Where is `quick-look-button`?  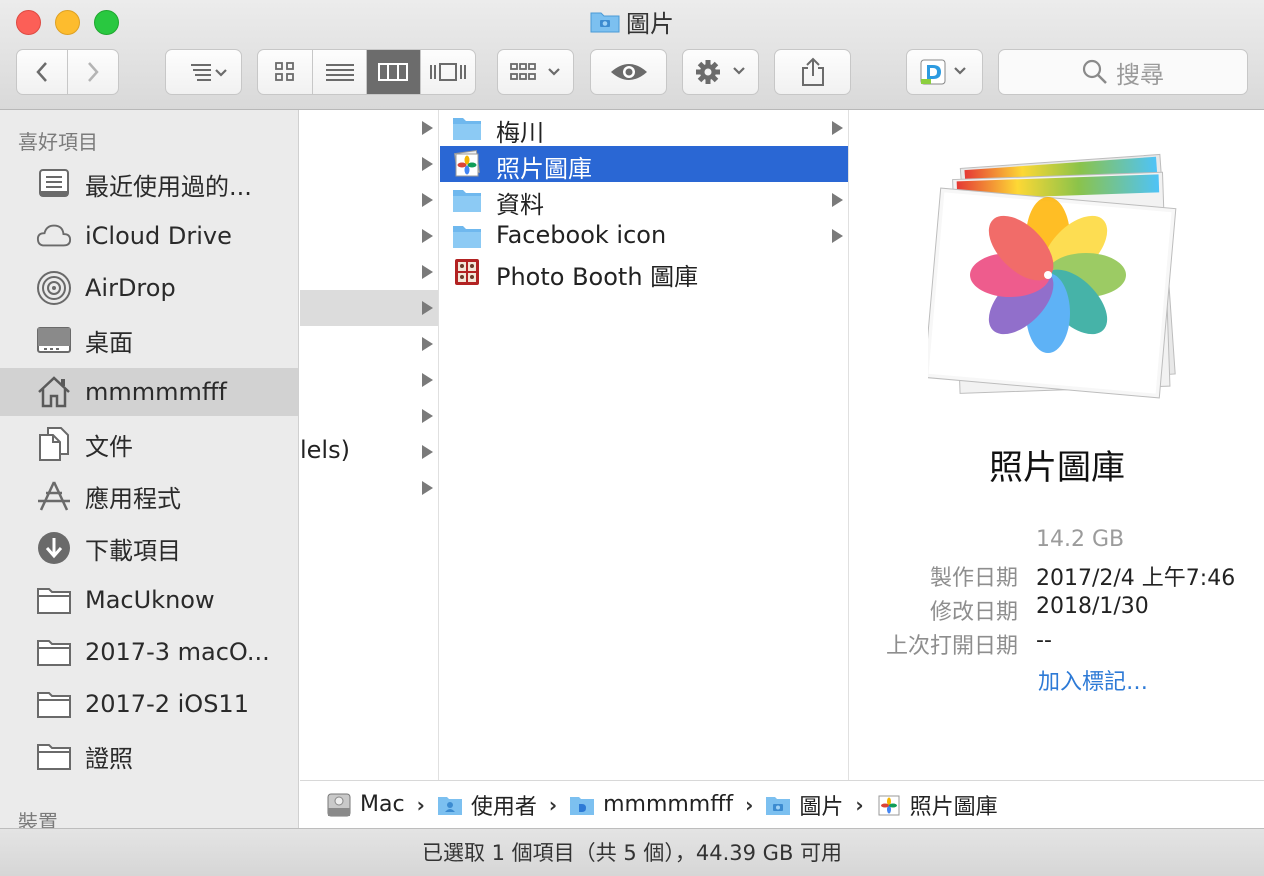
quick-look-button is located at coordinates (628, 72).